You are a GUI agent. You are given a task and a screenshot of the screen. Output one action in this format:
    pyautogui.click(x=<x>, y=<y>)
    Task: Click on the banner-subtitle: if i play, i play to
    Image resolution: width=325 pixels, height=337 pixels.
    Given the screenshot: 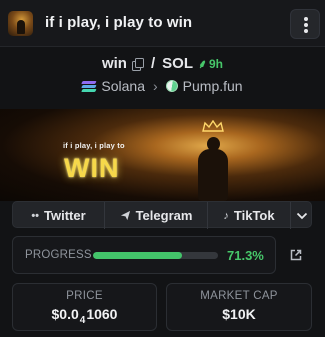 What is the action you would take?
    pyautogui.click(x=94, y=145)
    